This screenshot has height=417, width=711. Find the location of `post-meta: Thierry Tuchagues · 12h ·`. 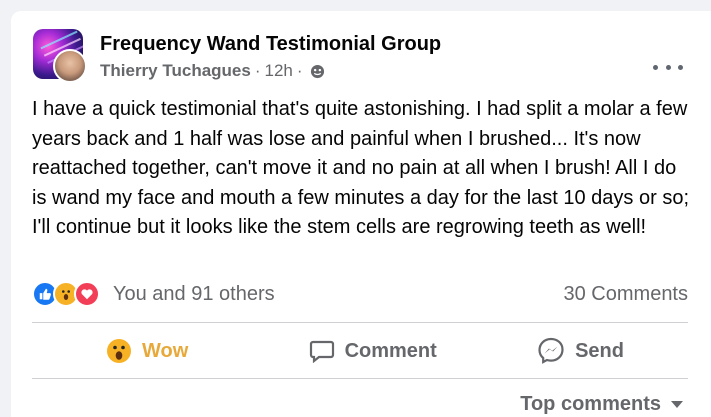

post-meta: Thierry Tuchagues · 12h · is located at coordinates (212, 71).